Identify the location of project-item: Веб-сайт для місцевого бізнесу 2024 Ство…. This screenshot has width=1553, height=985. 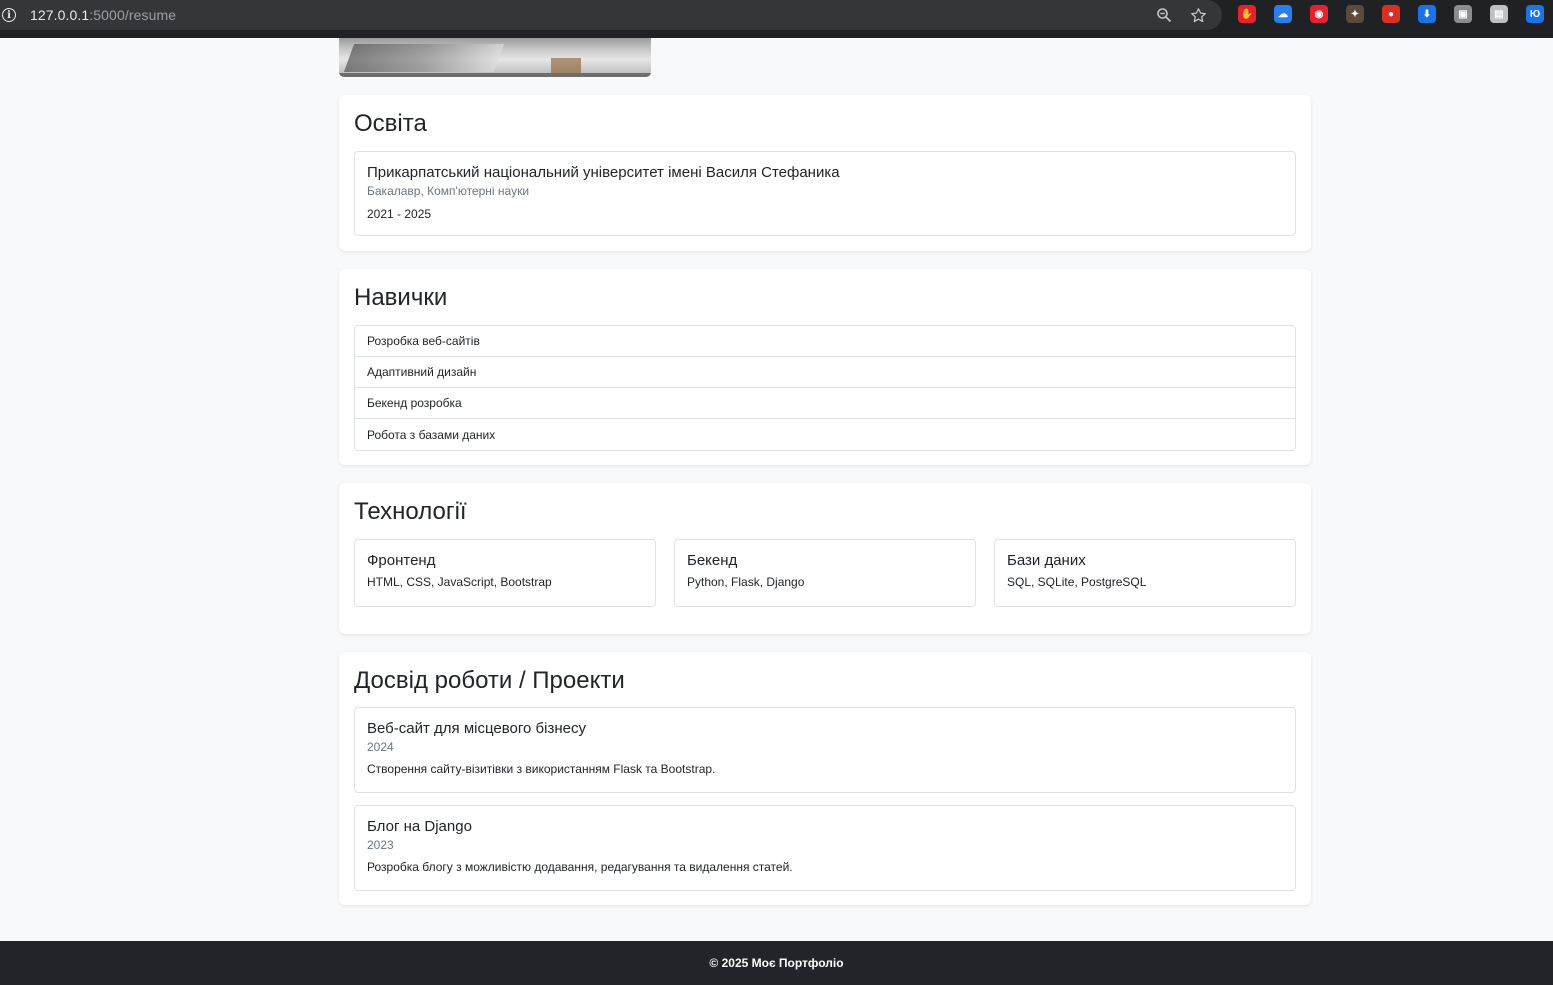
(825, 750).